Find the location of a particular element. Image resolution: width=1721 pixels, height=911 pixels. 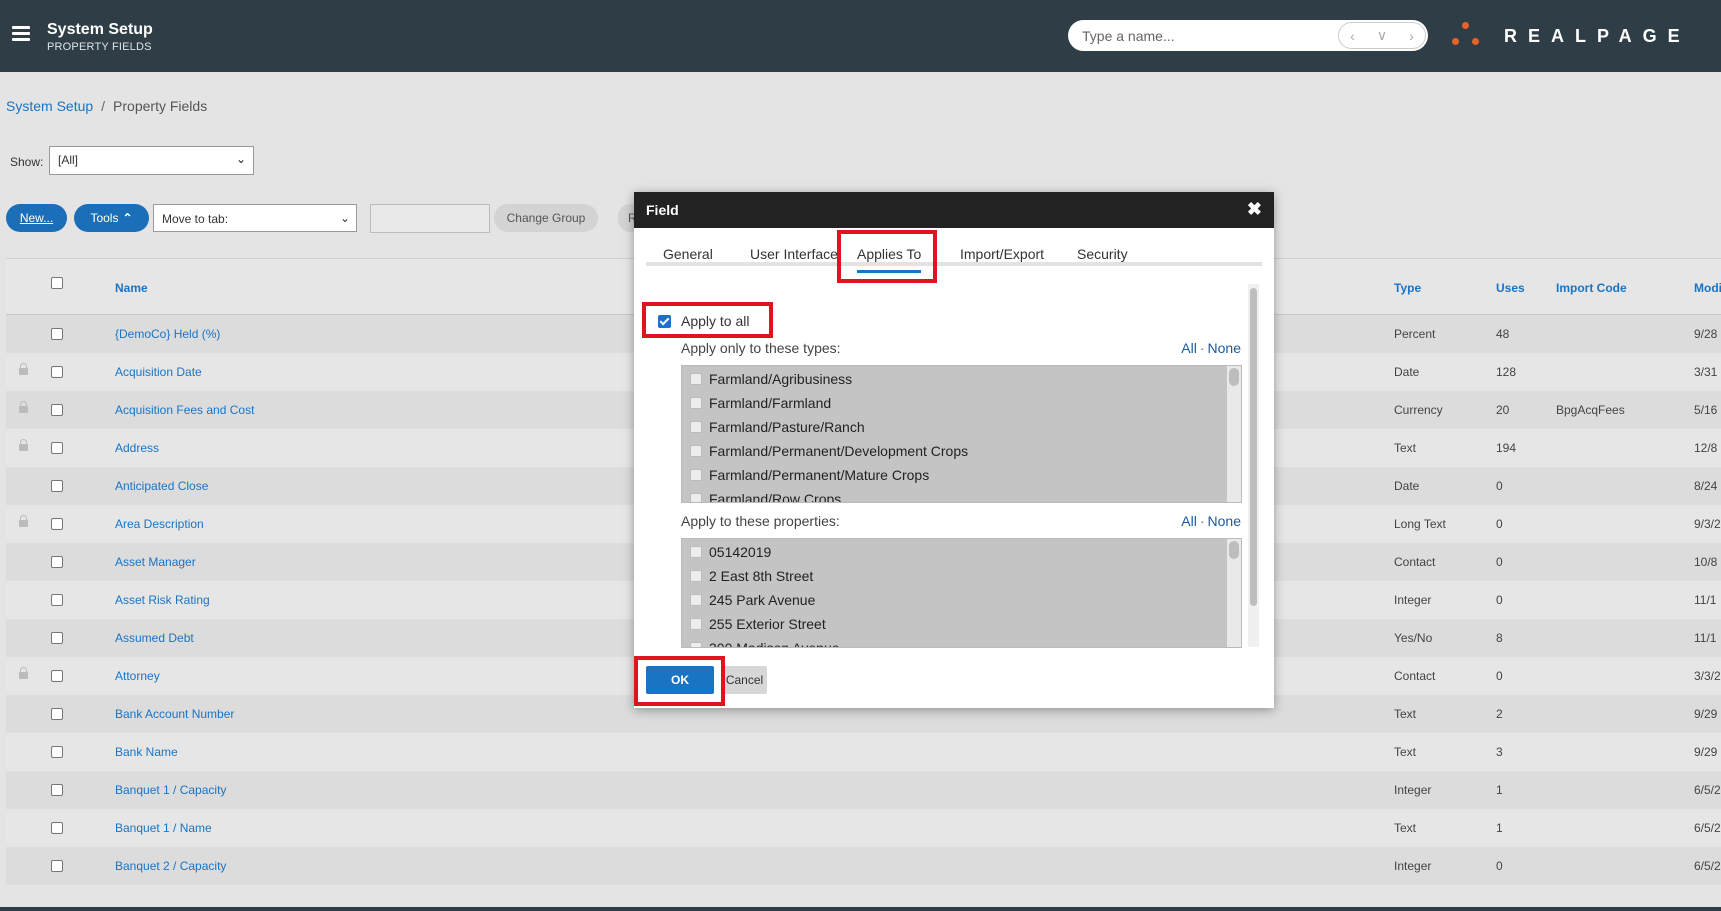

property-list-item: 245 Park Avenue is located at coordinates (961, 601).